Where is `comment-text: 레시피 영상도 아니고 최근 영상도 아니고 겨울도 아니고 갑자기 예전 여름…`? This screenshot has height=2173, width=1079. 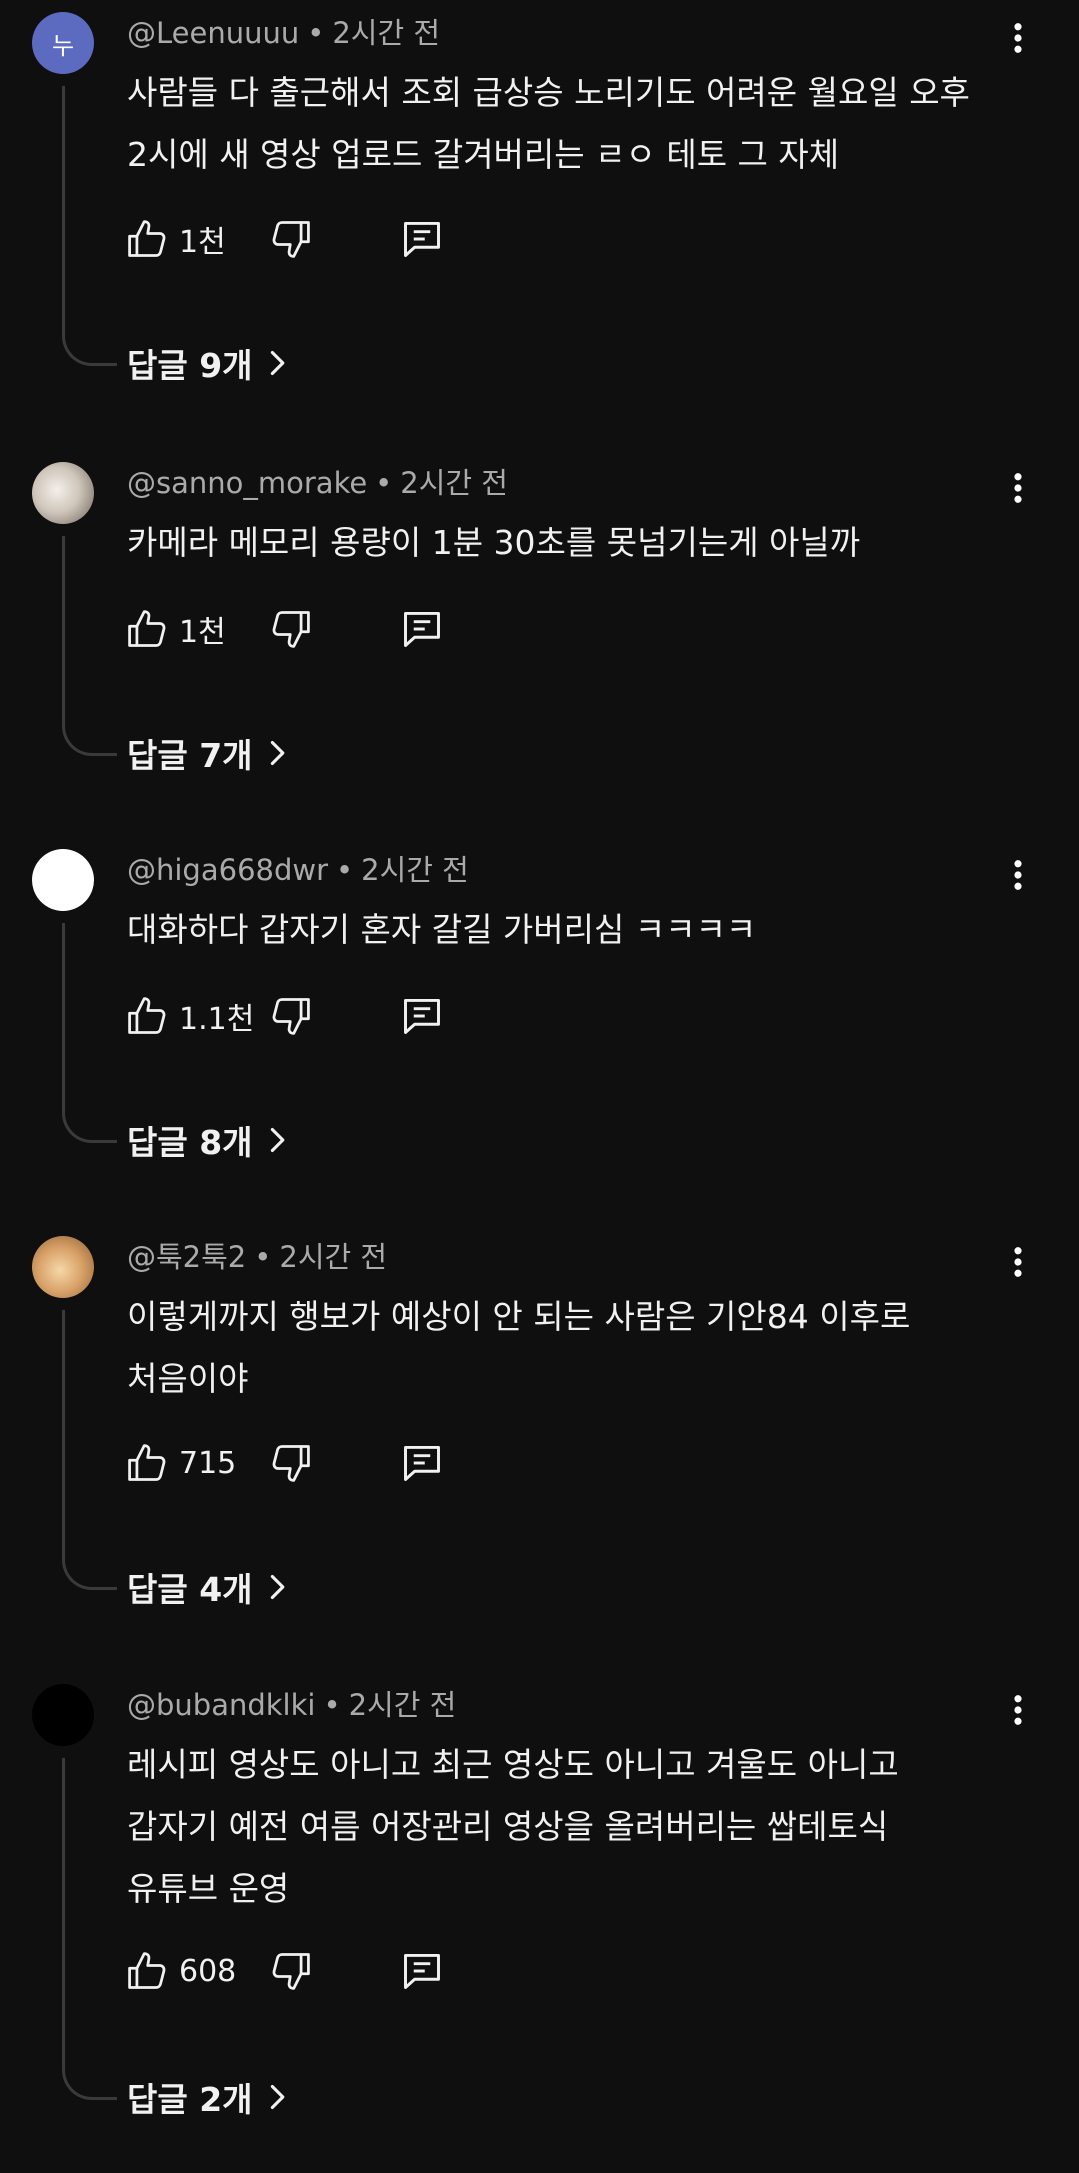 comment-text: 레시피 영상도 아니고 최근 영상도 아니고 겨울도 아니고 갑자기 예전 여름… is located at coordinates (567, 1827).